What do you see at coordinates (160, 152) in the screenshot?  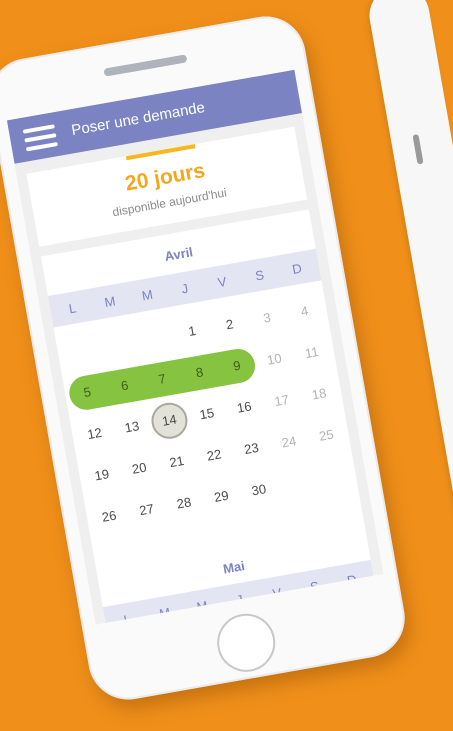 I see `balance-accent-bar` at bounding box center [160, 152].